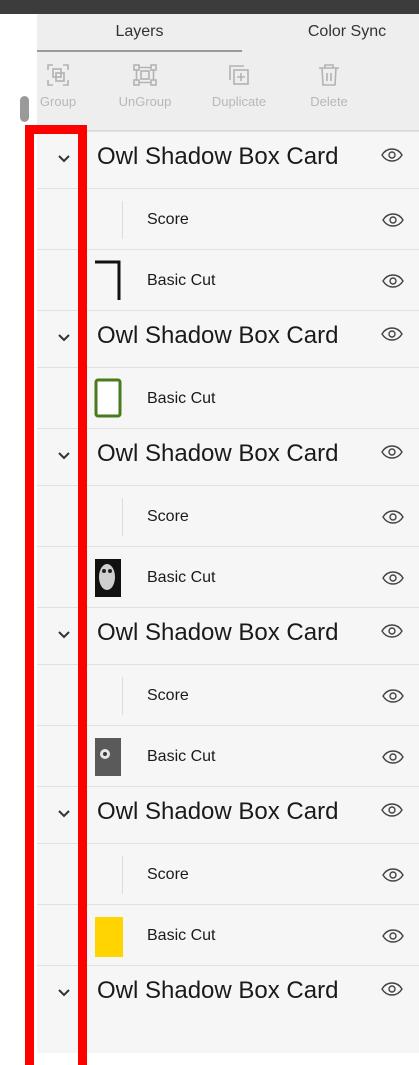 The width and height of the screenshot is (419, 1065). Describe the element at coordinates (24, 109) in the screenshot. I see `scrollbar-handle` at that location.